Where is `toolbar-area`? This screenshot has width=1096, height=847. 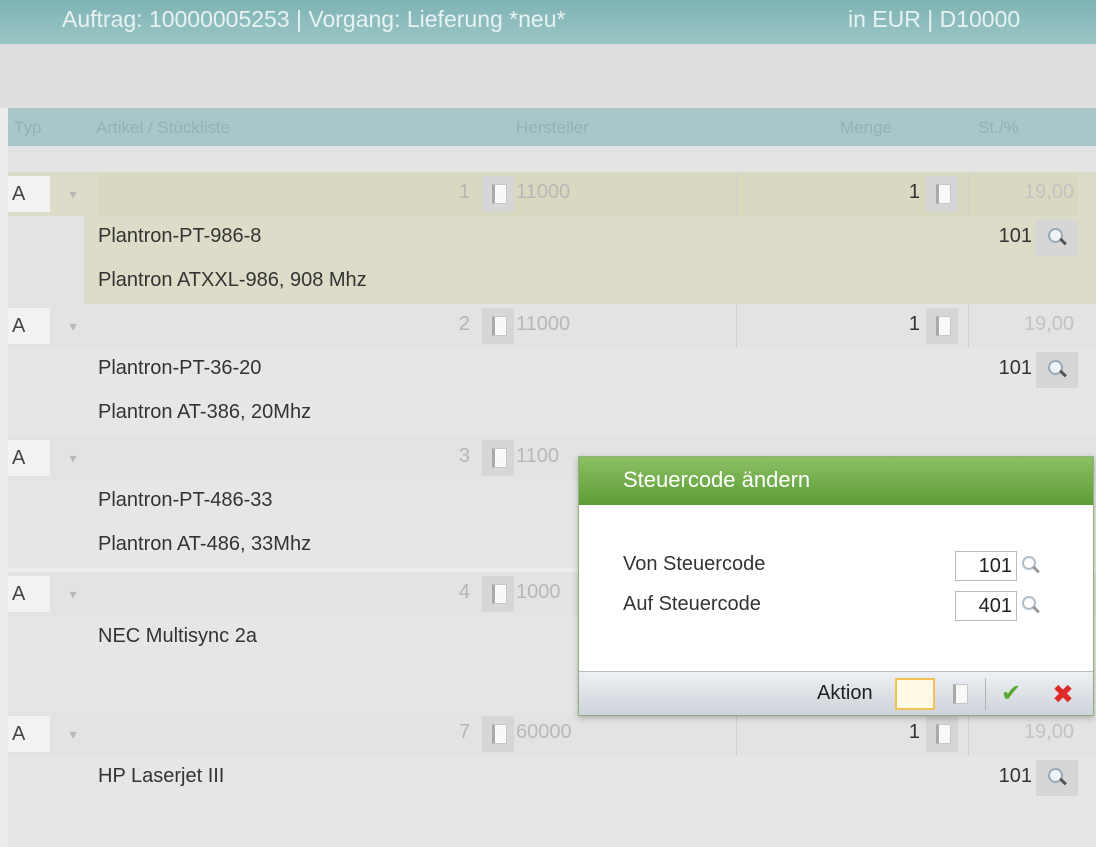
toolbar-area is located at coordinates (548, 76).